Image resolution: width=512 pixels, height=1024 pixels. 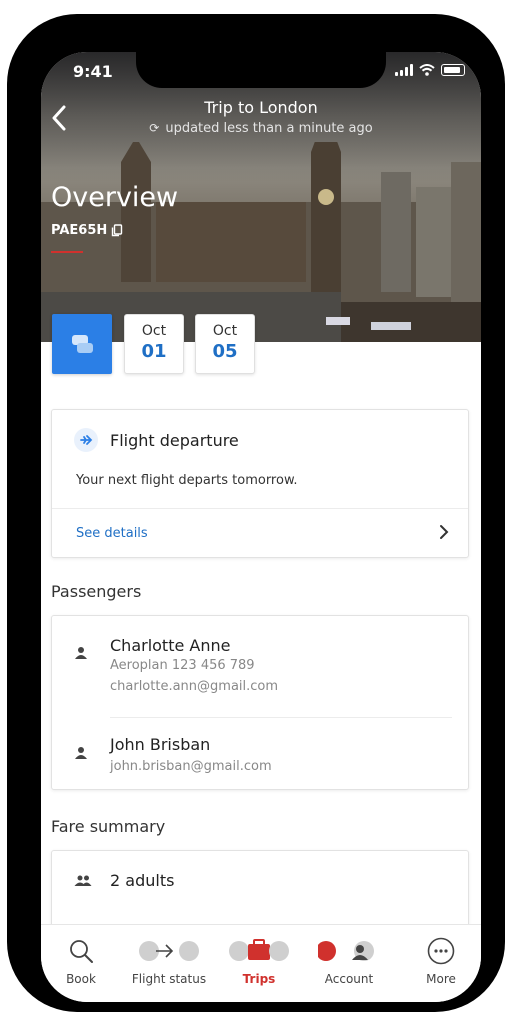 I want to click on fare-summary-heading: Fare summary, so click(x=108, y=826).